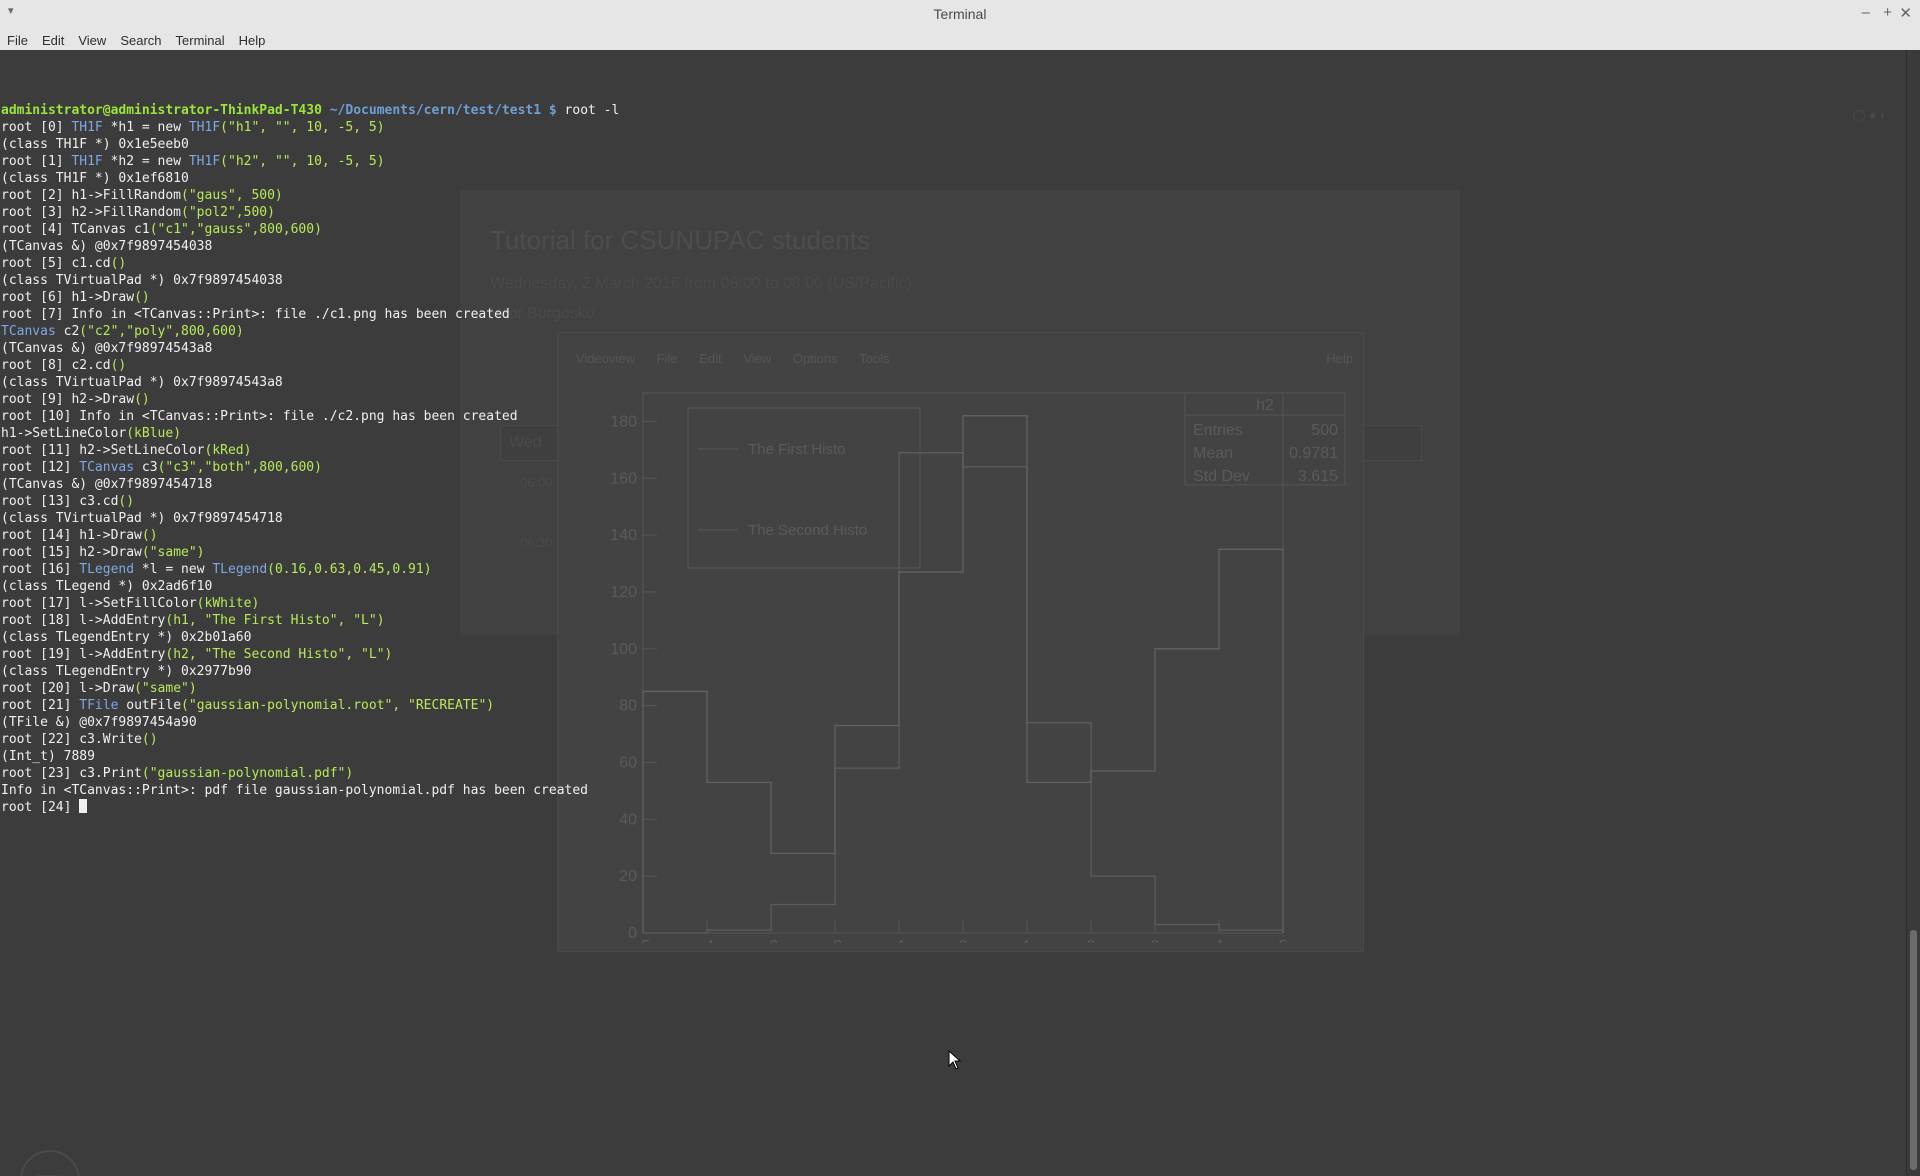 Image resolution: width=1920 pixels, height=1176 pixels. What do you see at coordinates (628, 762) in the screenshot?
I see `y-tick-label: 60` at bounding box center [628, 762].